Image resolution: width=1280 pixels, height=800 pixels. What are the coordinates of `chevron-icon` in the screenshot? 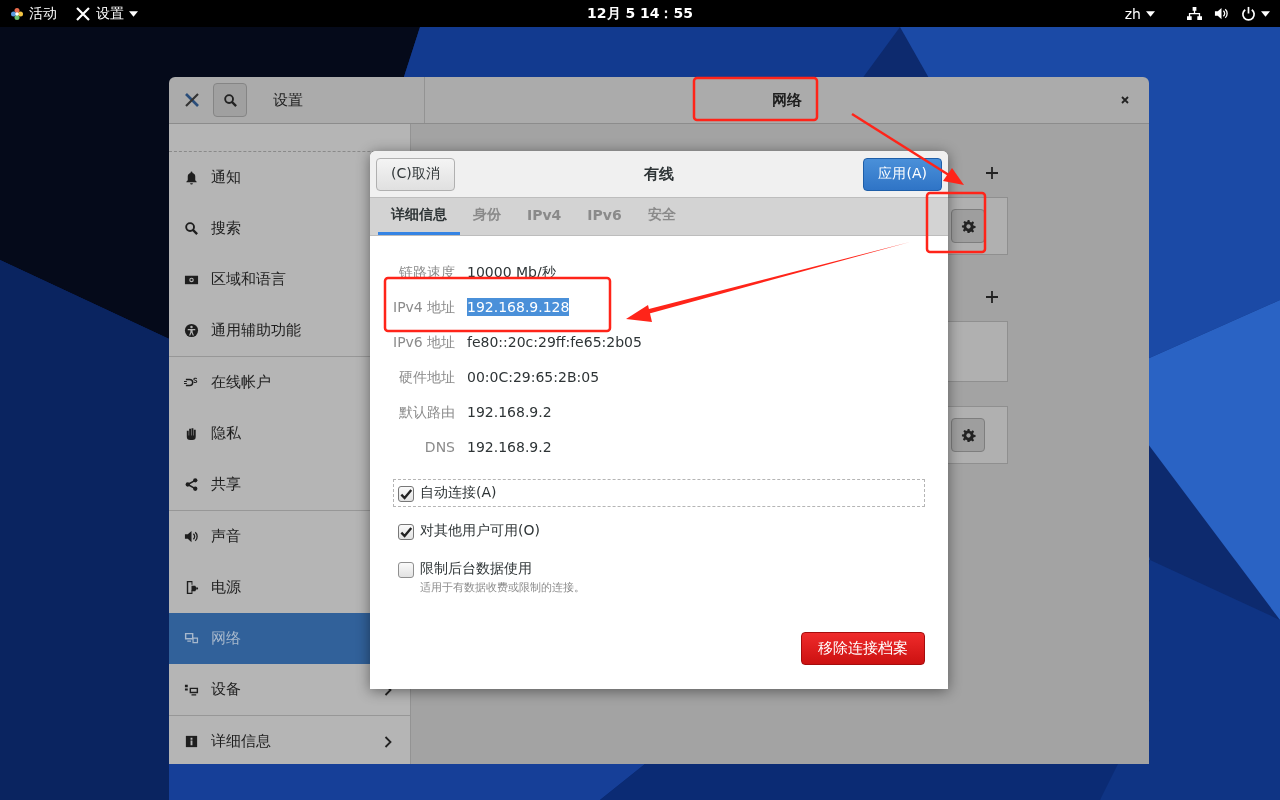 It's located at (388, 741).